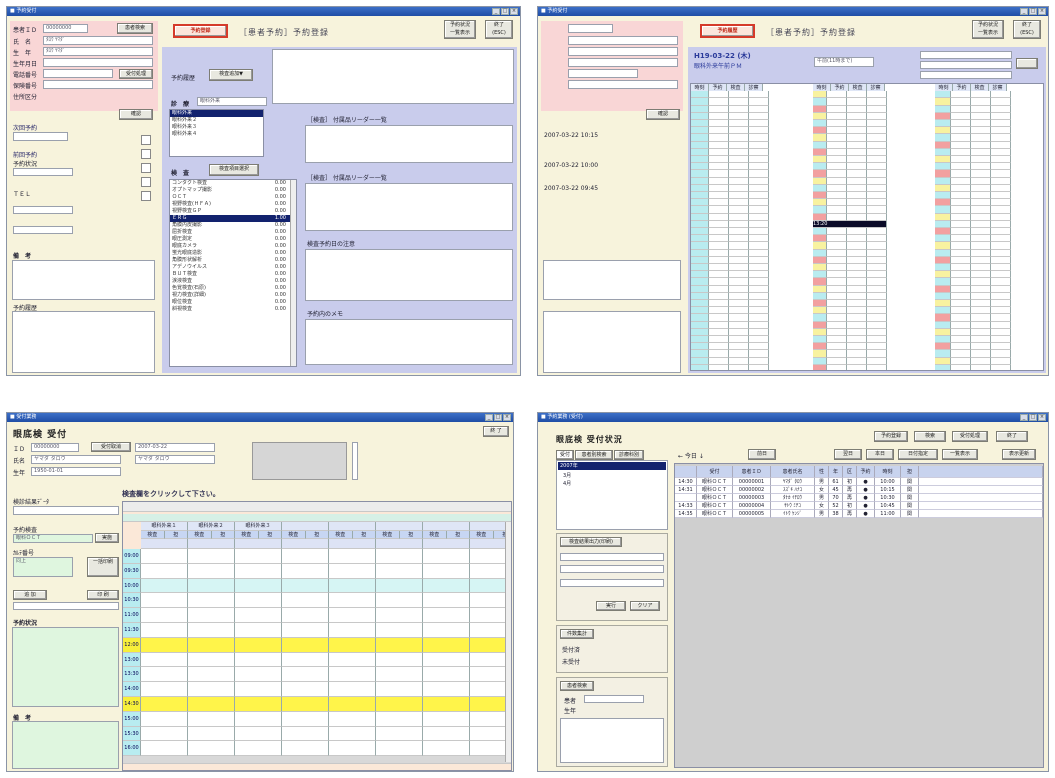 The width and height of the screenshot is (1055, 778). Describe the element at coordinates (132, 586) in the screenshot. I see `time-cell: 10:00` at that location.